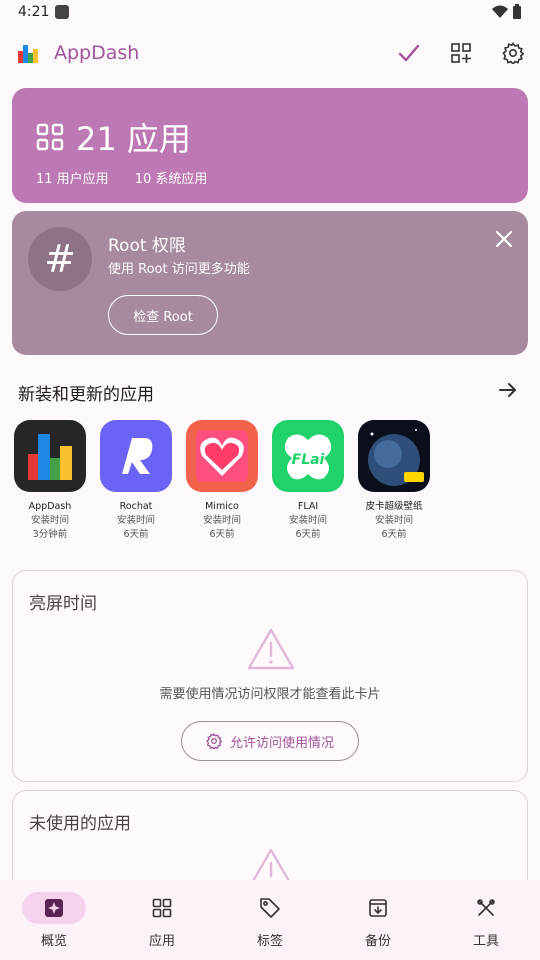 Image resolution: width=540 pixels, height=960 pixels. Describe the element at coordinates (171, 179) in the screenshot. I see `system-apps-count: 10 系统应用` at that location.